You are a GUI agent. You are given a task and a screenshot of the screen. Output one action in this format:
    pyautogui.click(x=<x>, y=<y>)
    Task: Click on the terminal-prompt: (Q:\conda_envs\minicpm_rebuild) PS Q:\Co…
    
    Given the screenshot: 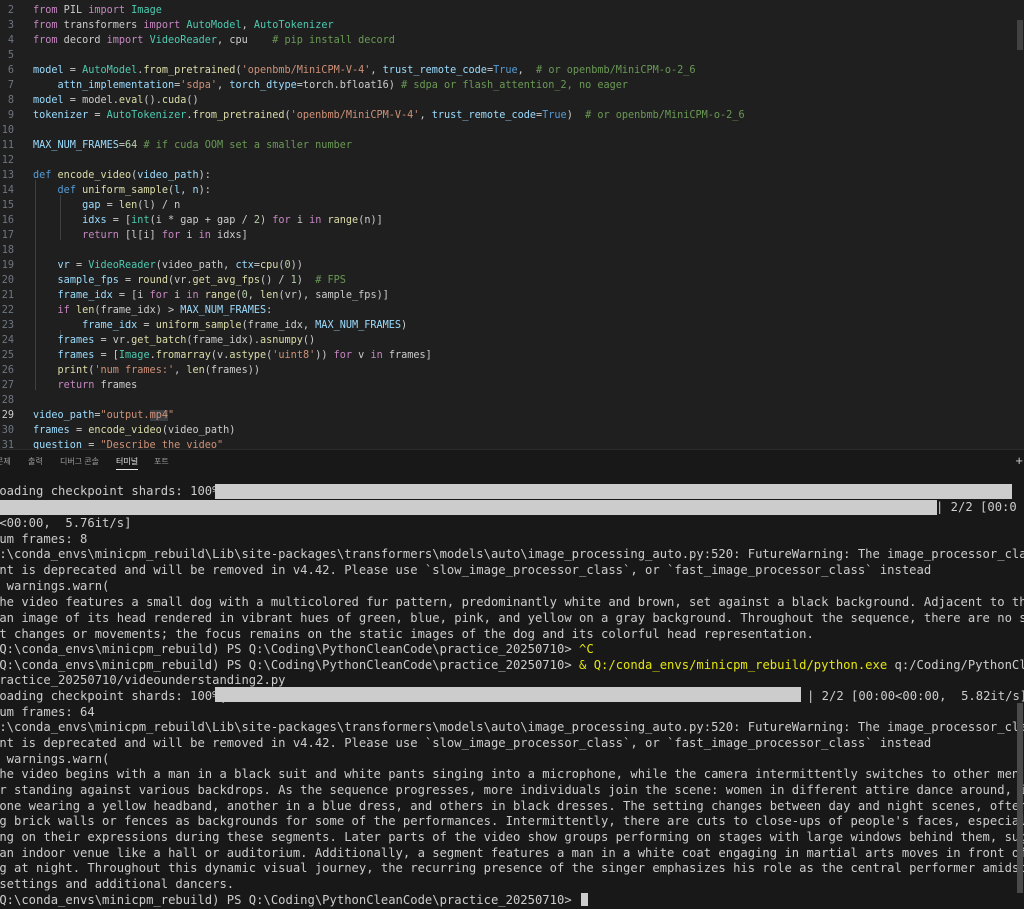 What is the action you would take?
    pyautogui.click(x=512, y=900)
    